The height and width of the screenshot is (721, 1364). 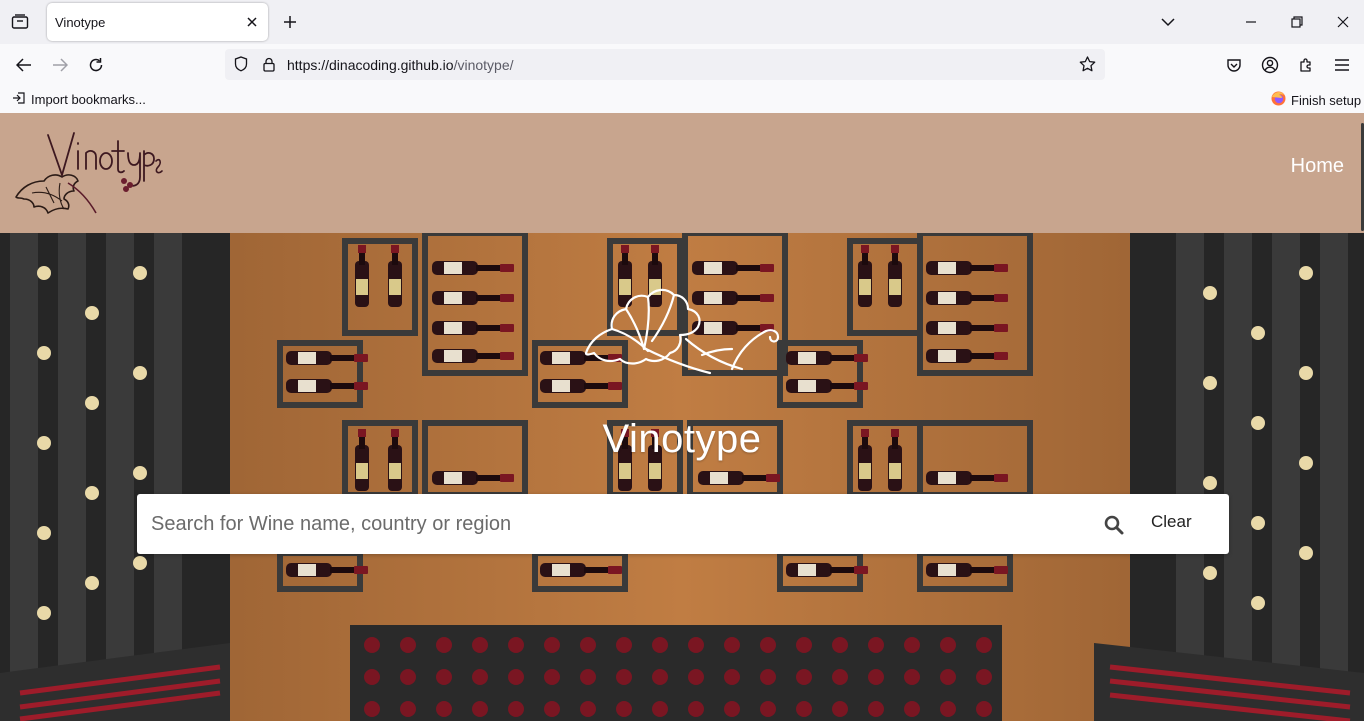 I want to click on reload-icon, so click(x=96, y=65).